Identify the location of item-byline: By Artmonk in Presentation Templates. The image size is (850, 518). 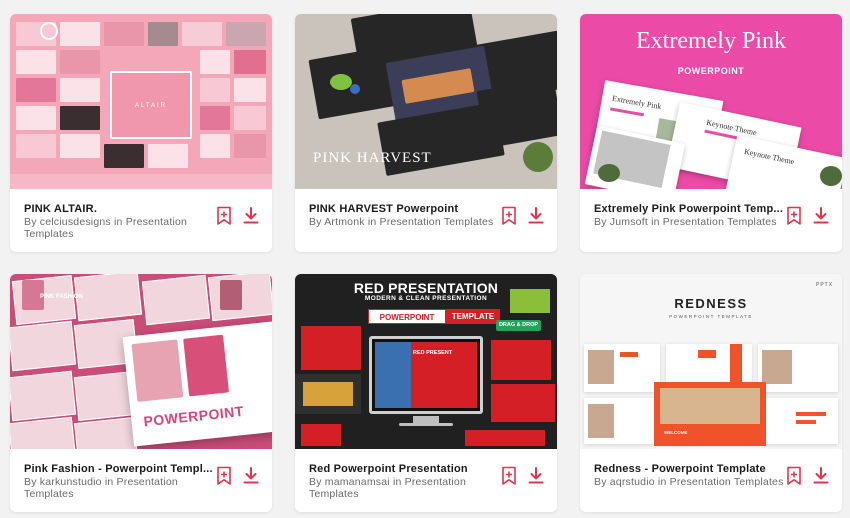
(401, 222).